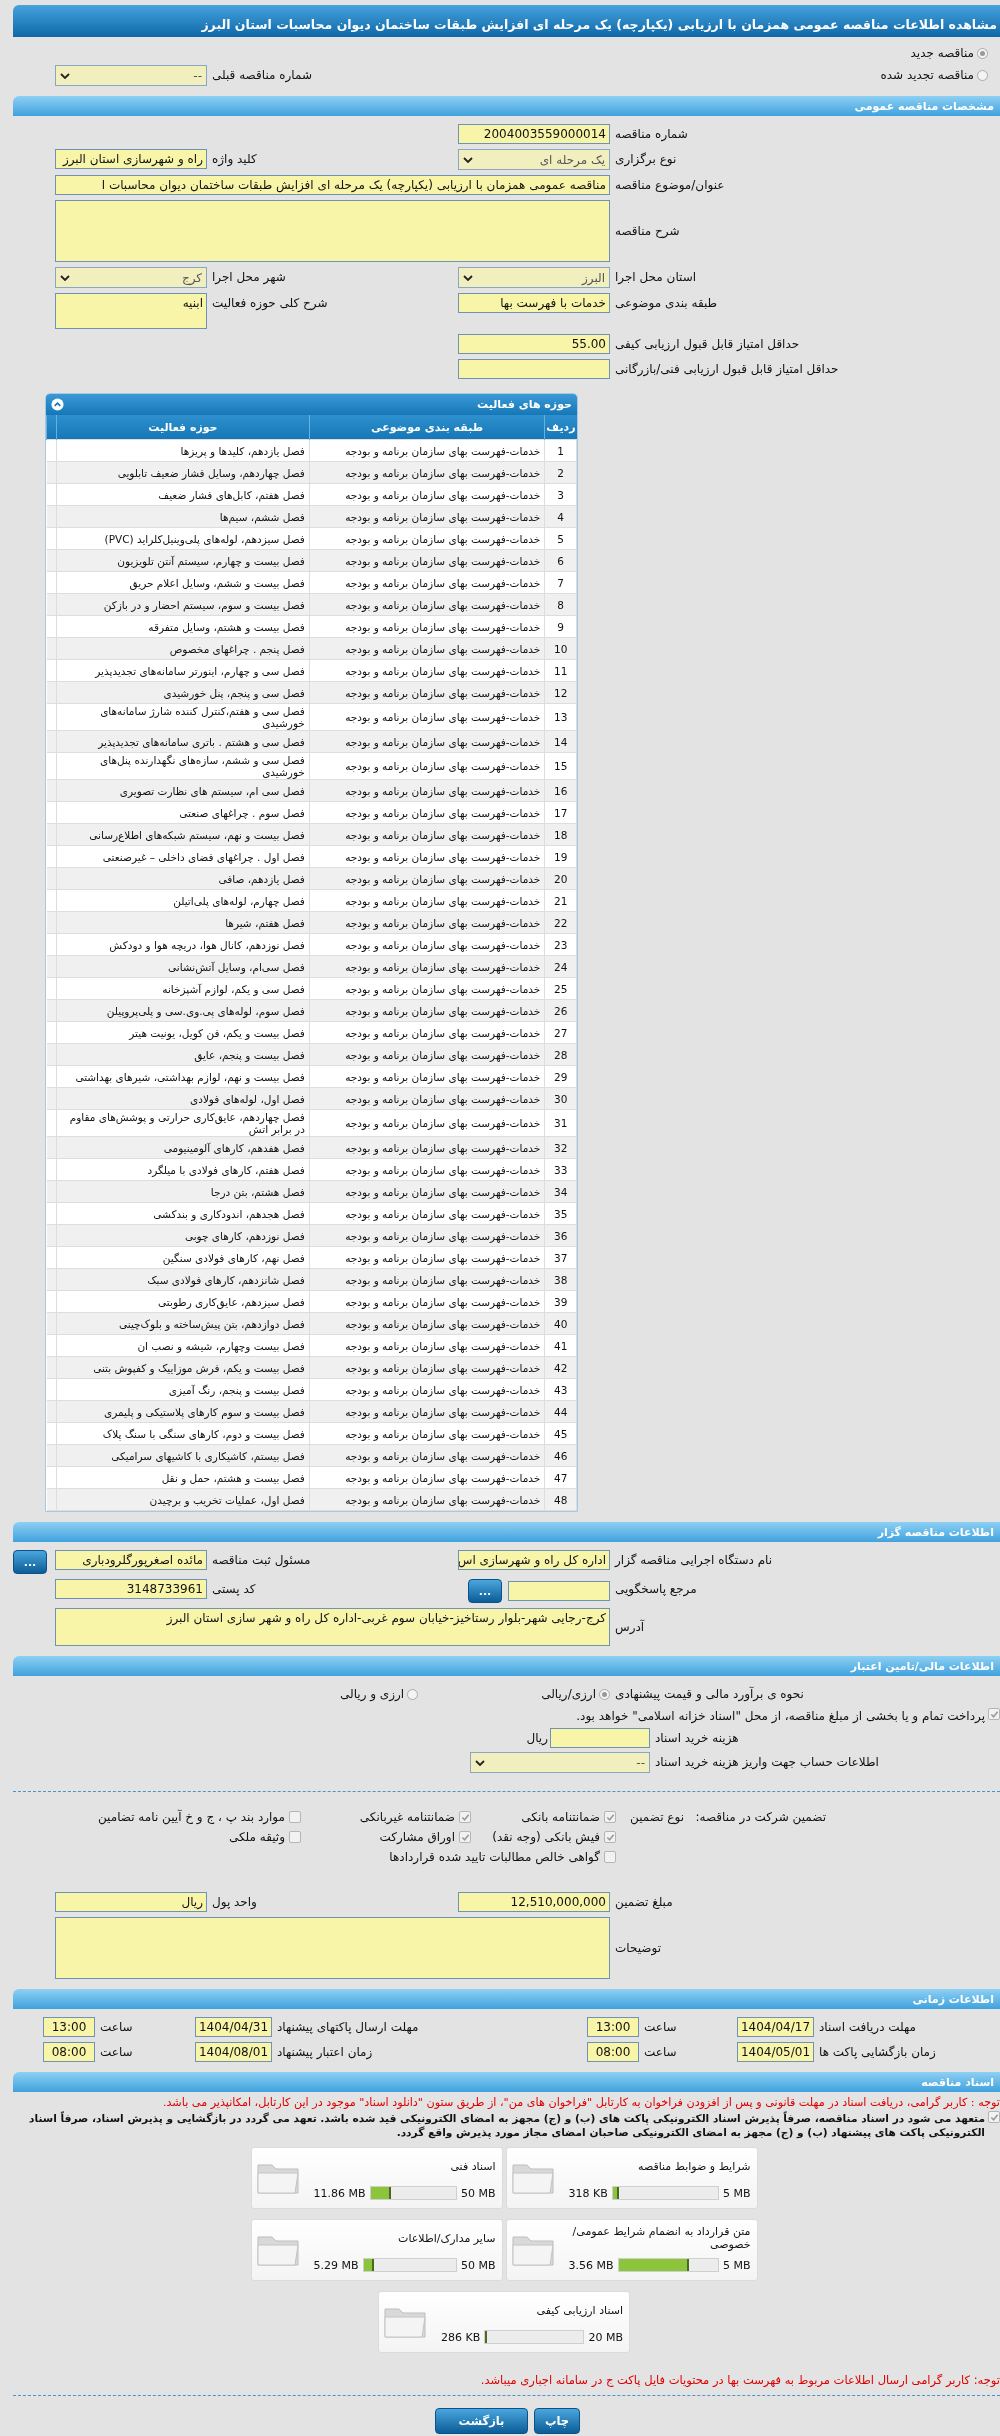 The image size is (1000, 2436). What do you see at coordinates (131, 1589) in the screenshot?
I see `text-field: 3148733961` at bounding box center [131, 1589].